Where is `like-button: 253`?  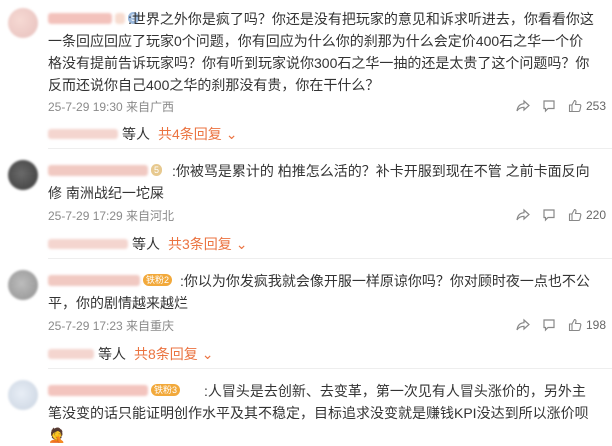
like-button: 253 is located at coordinates (587, 106).